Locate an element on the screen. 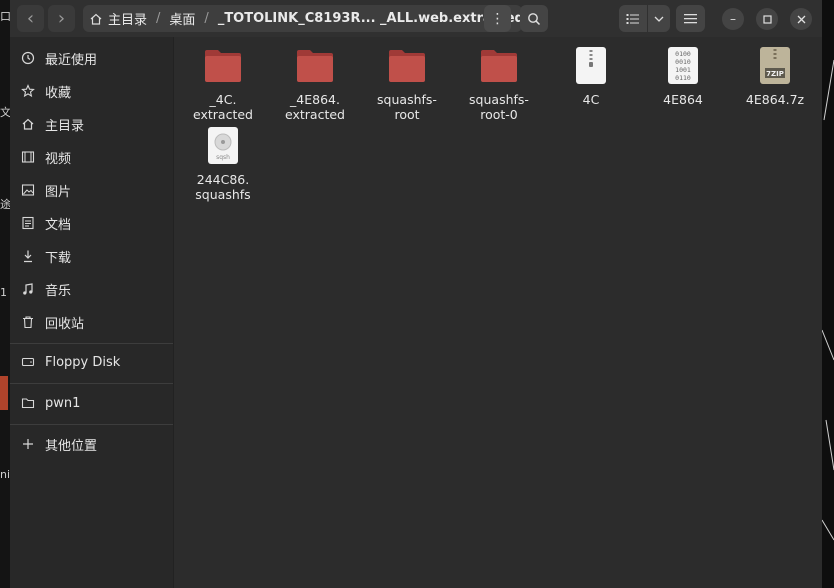 The width and height of the screenshot is (834, 588). sidebar-item-videos: 视频 is located at coordinates (91, 157).